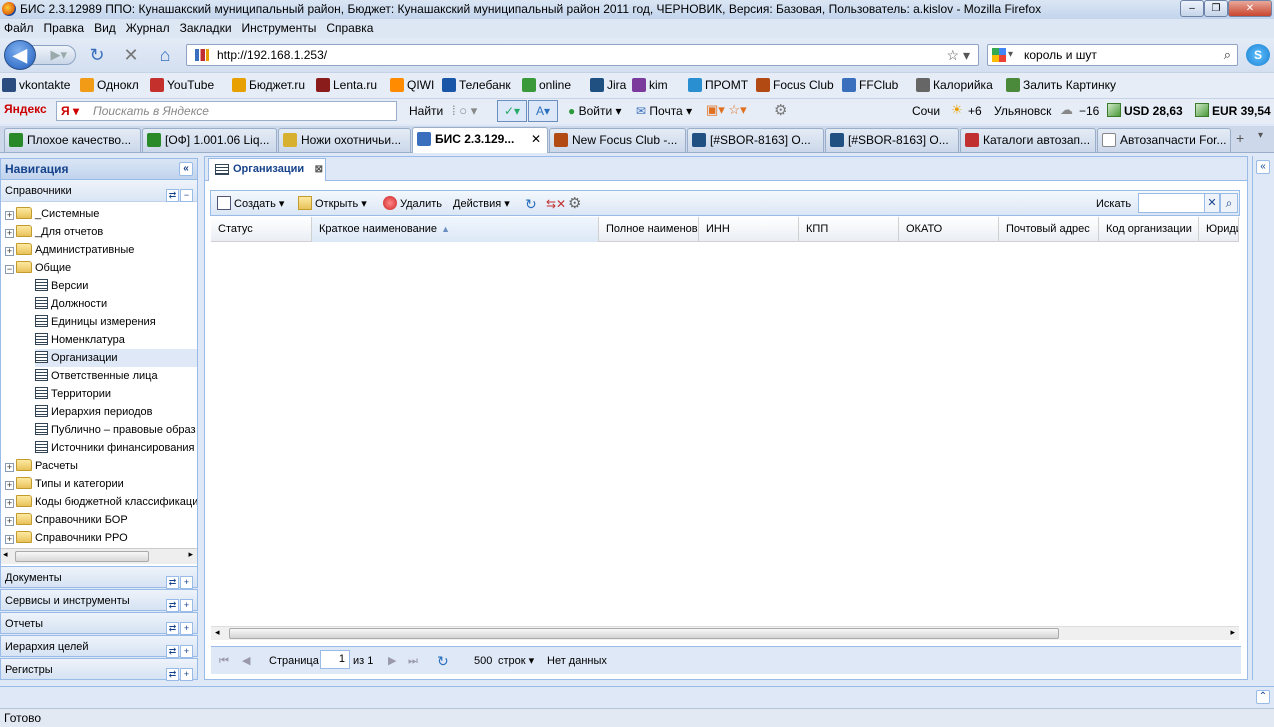 The width and height of the screenshot is (1274, 727). What do you see at coordinates (595, 111) in the screenshot?
I see `yandex-login-button: ● Войти ▾` at bounding box center [595, 111].